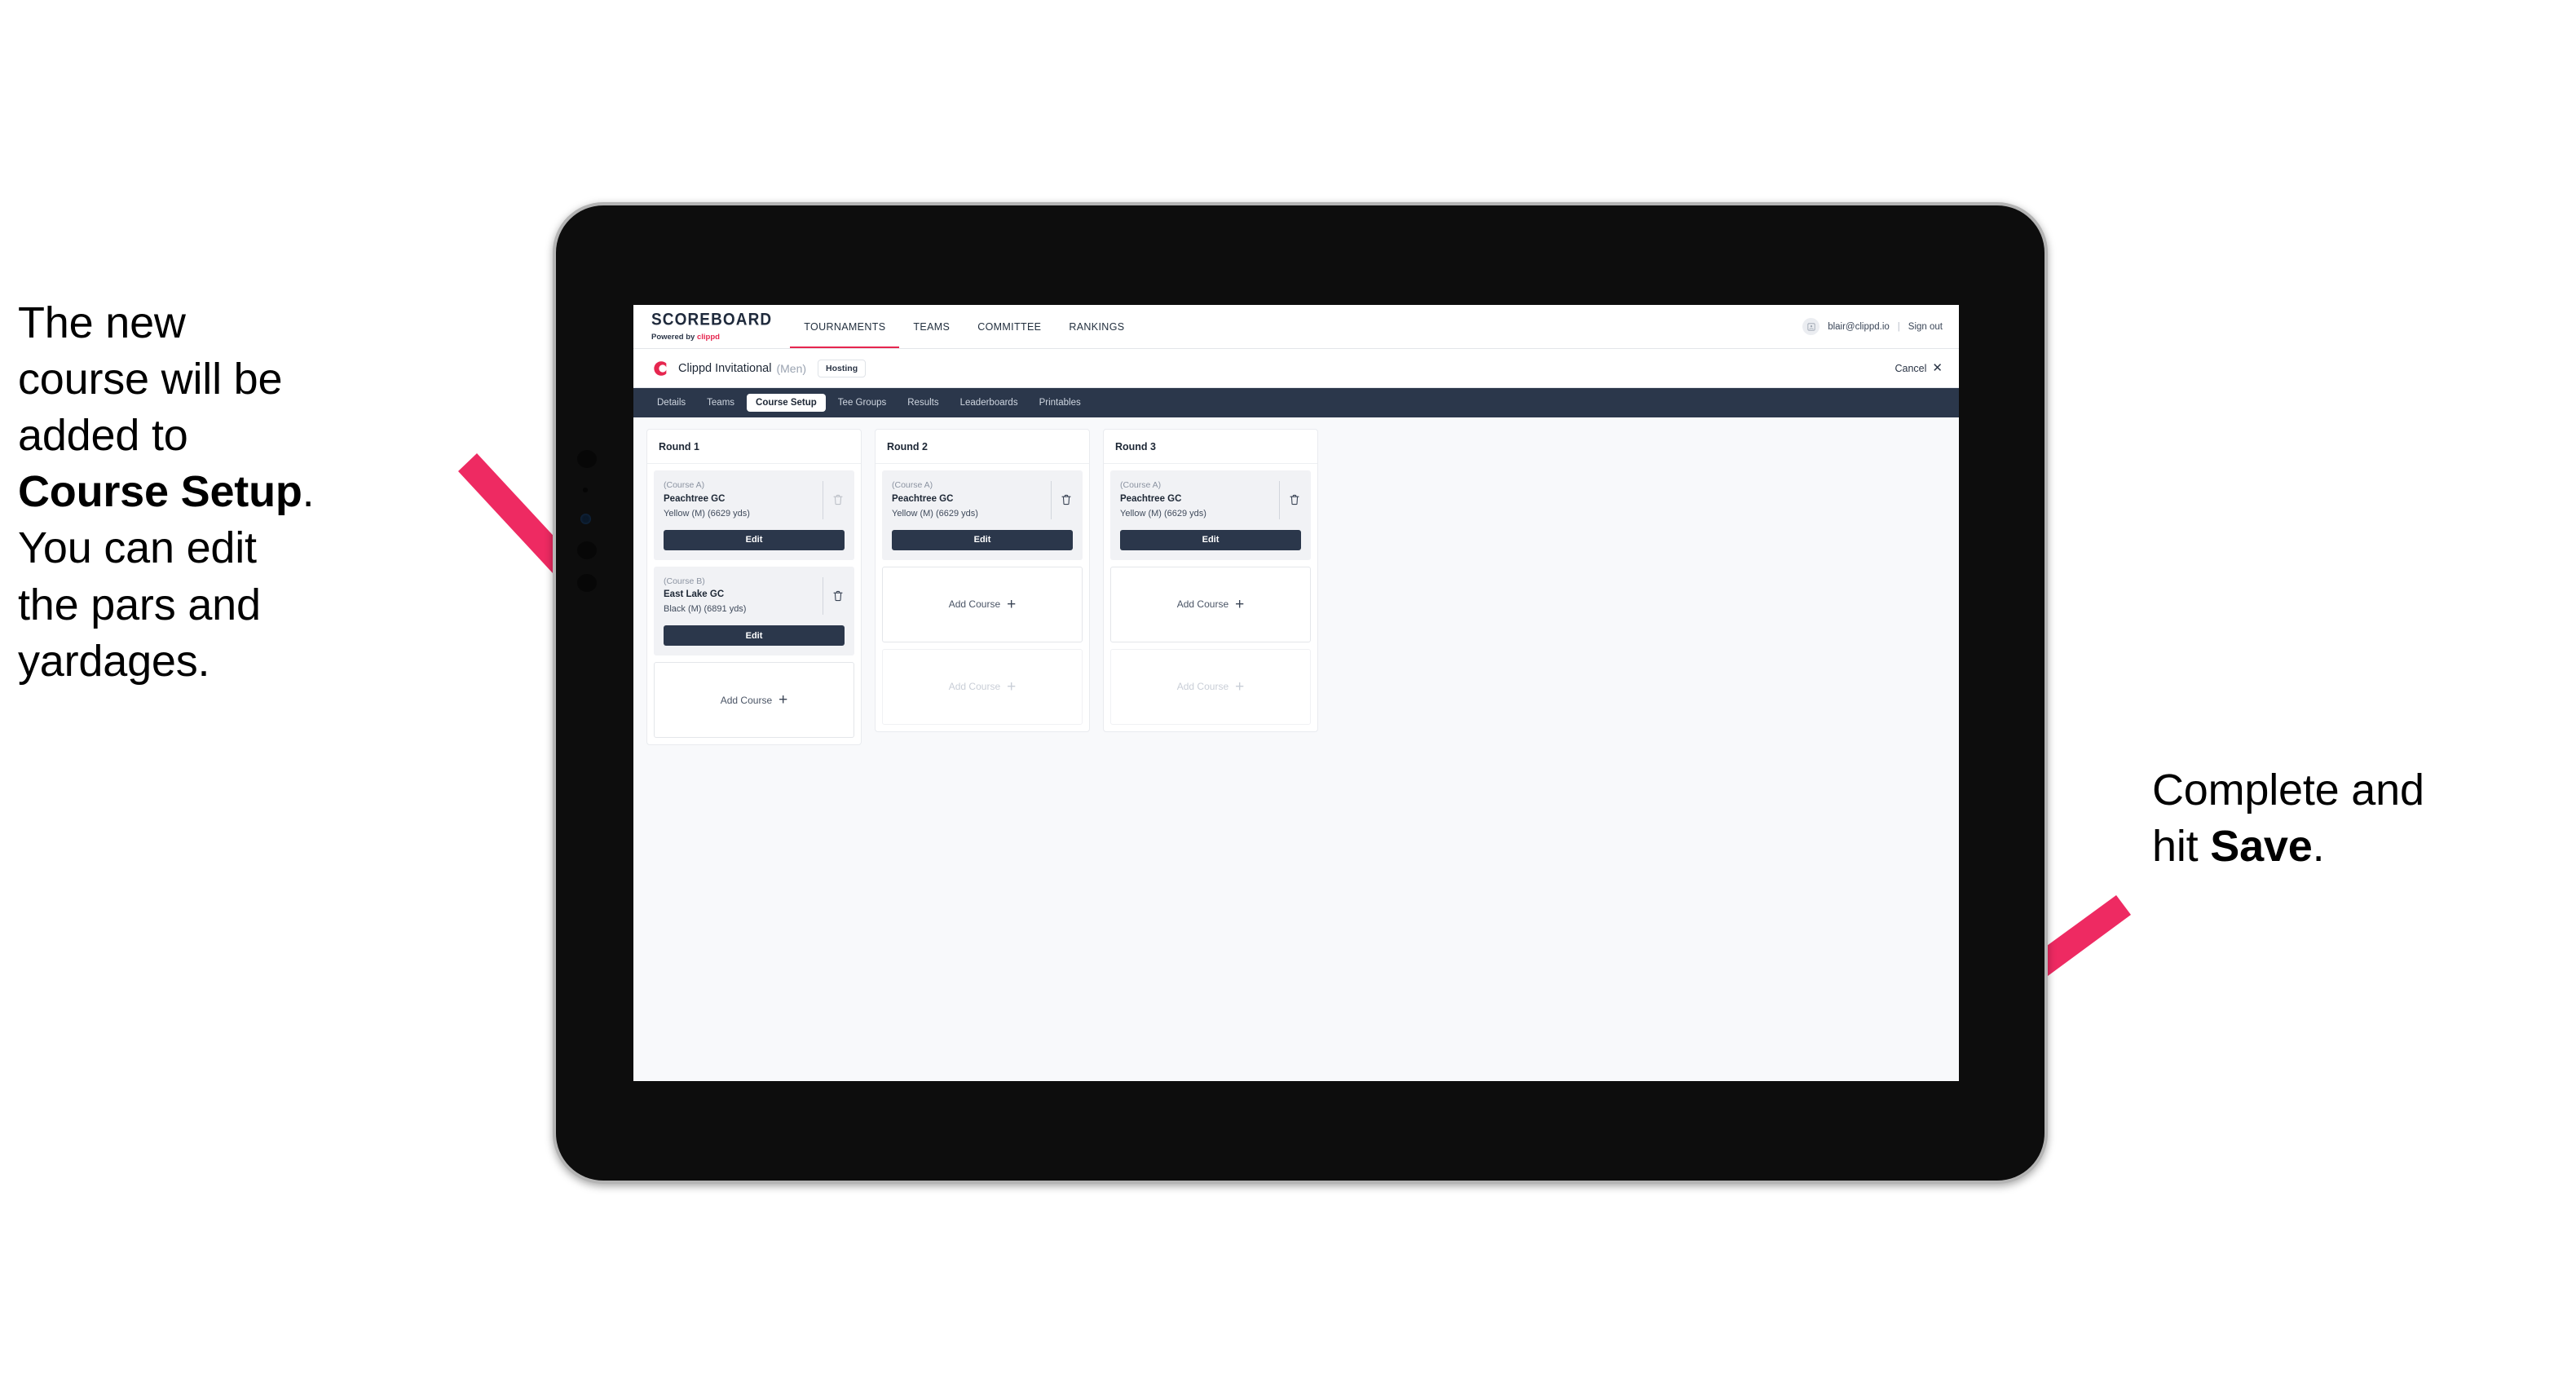  Describe the element at coordinates (1060, 403) in the screenshot. I see `tab-printables: Printables` at that location.